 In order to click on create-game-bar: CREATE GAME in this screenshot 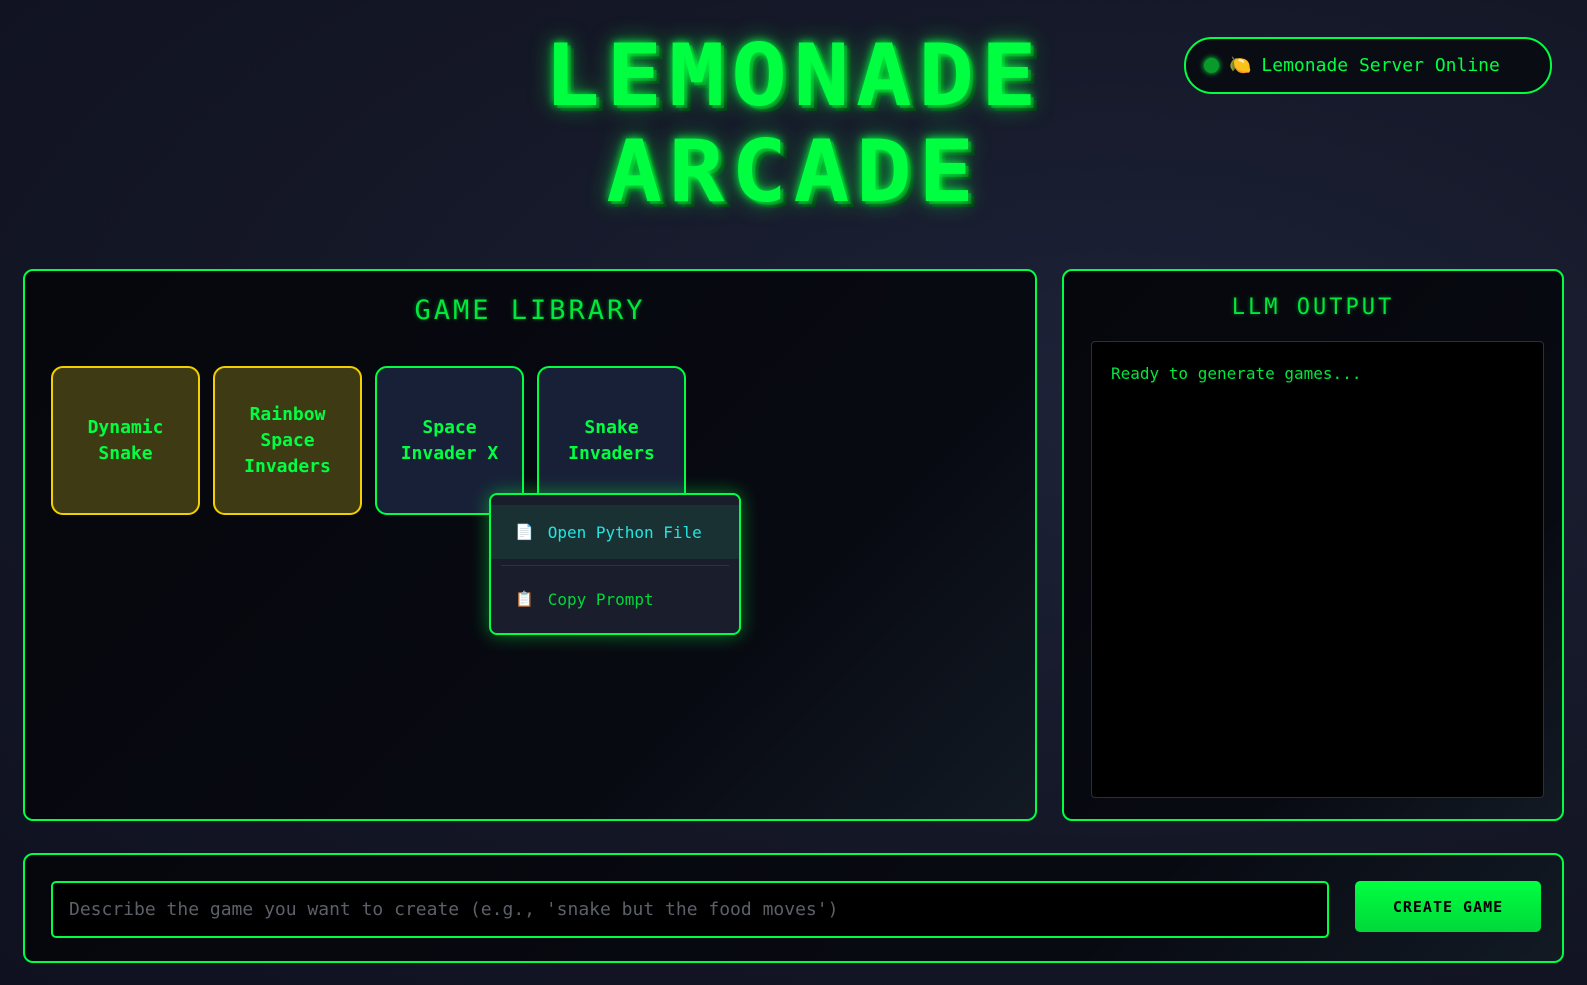, I will do `click(793, 908)`.